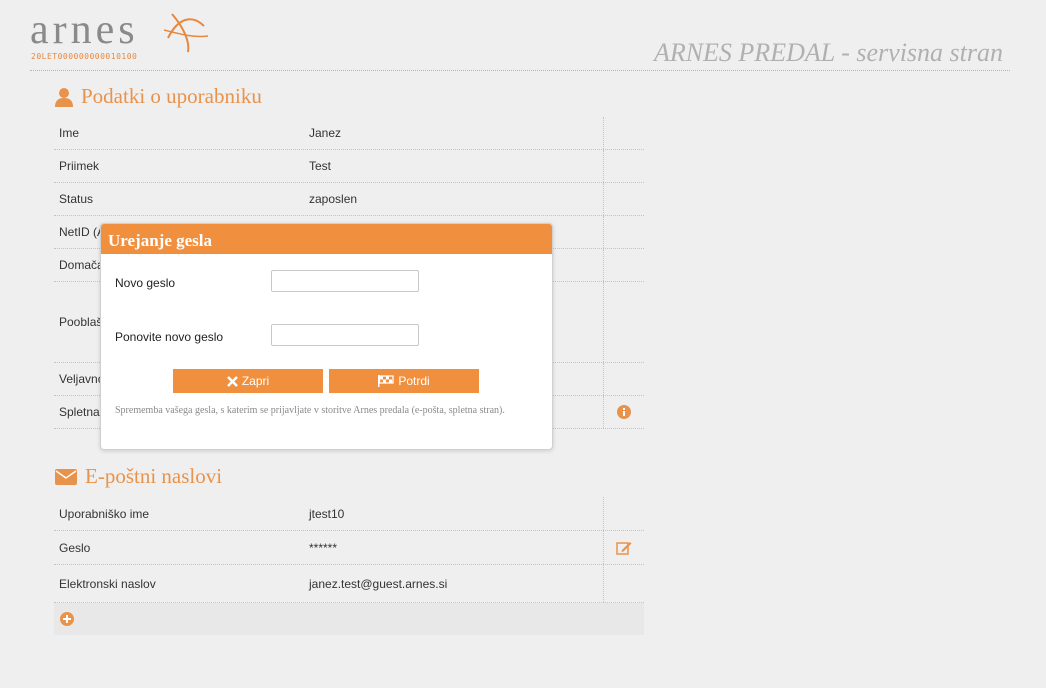  I want to click on row-value: Janez, so click(325, 133).